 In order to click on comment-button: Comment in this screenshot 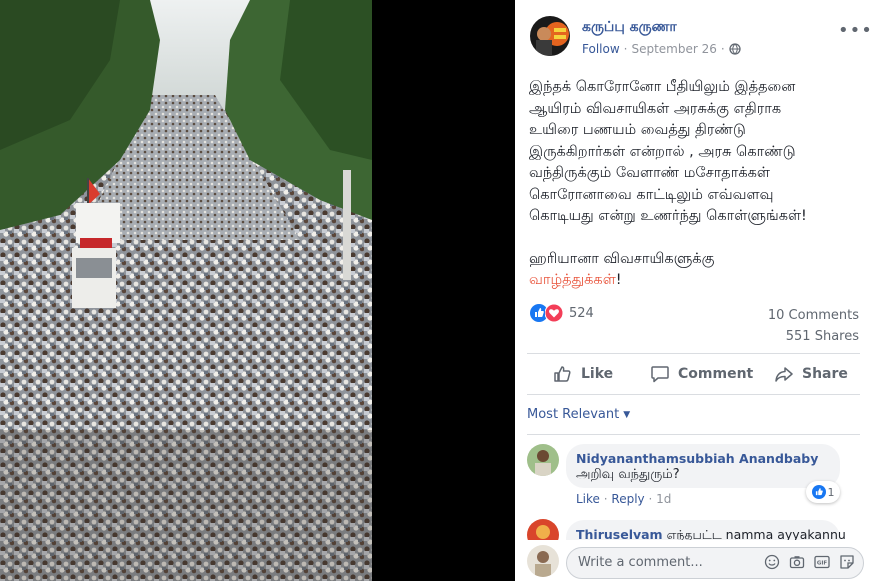, I will do `click(701, 374)`.